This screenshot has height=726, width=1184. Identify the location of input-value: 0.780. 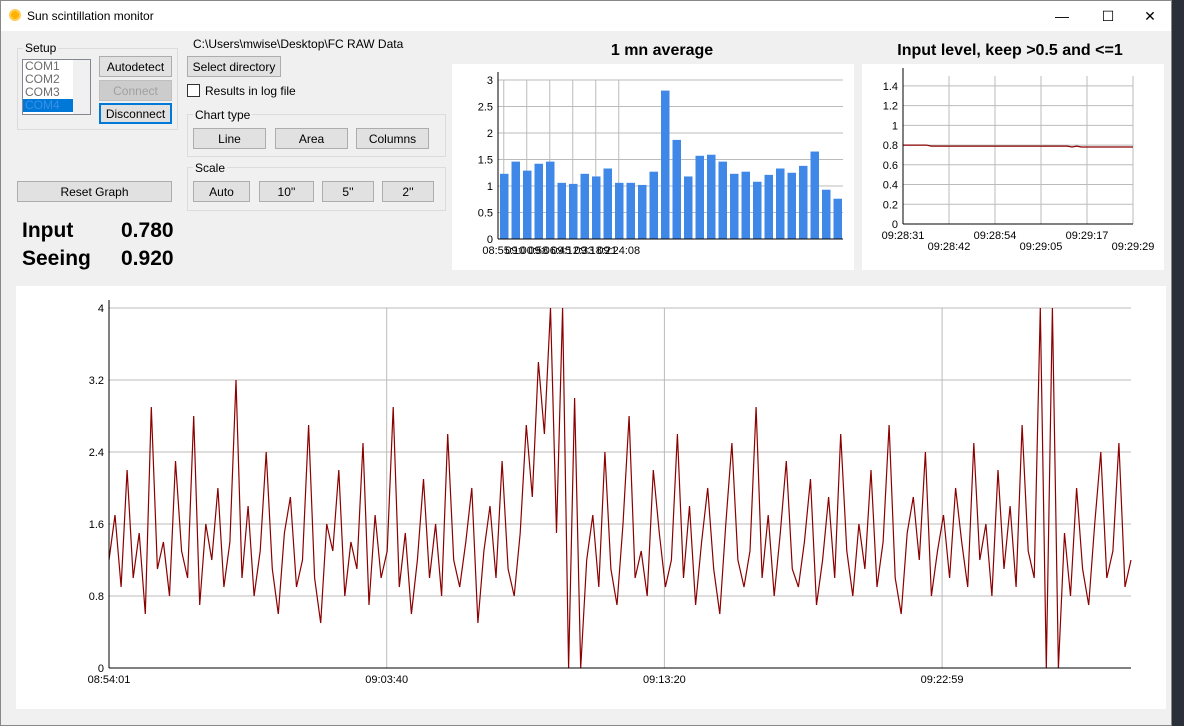
(147, 230).